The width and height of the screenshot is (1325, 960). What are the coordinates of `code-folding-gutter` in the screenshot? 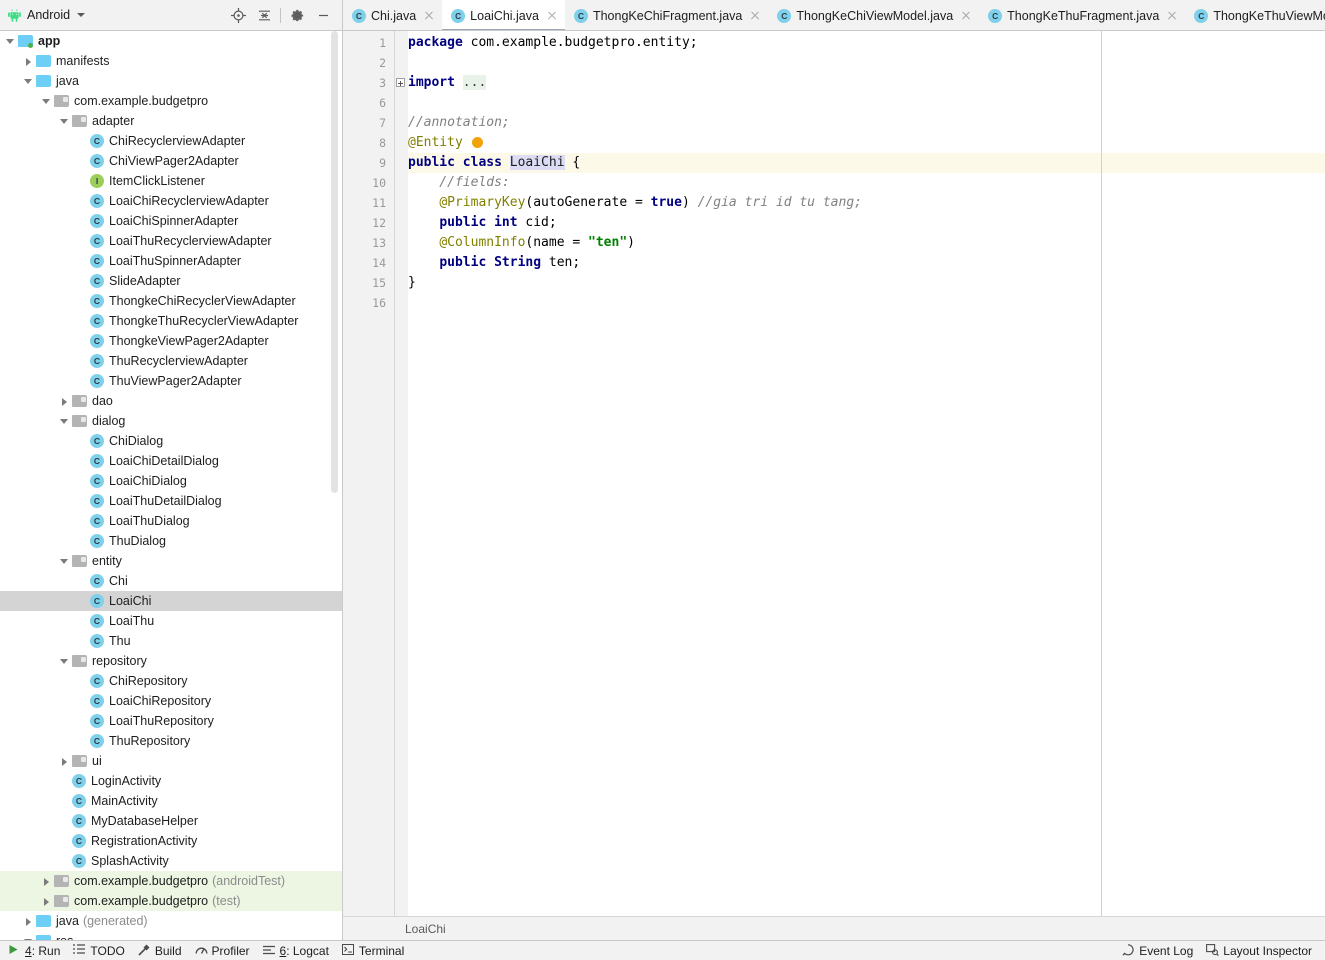 It's located at (401, 473).